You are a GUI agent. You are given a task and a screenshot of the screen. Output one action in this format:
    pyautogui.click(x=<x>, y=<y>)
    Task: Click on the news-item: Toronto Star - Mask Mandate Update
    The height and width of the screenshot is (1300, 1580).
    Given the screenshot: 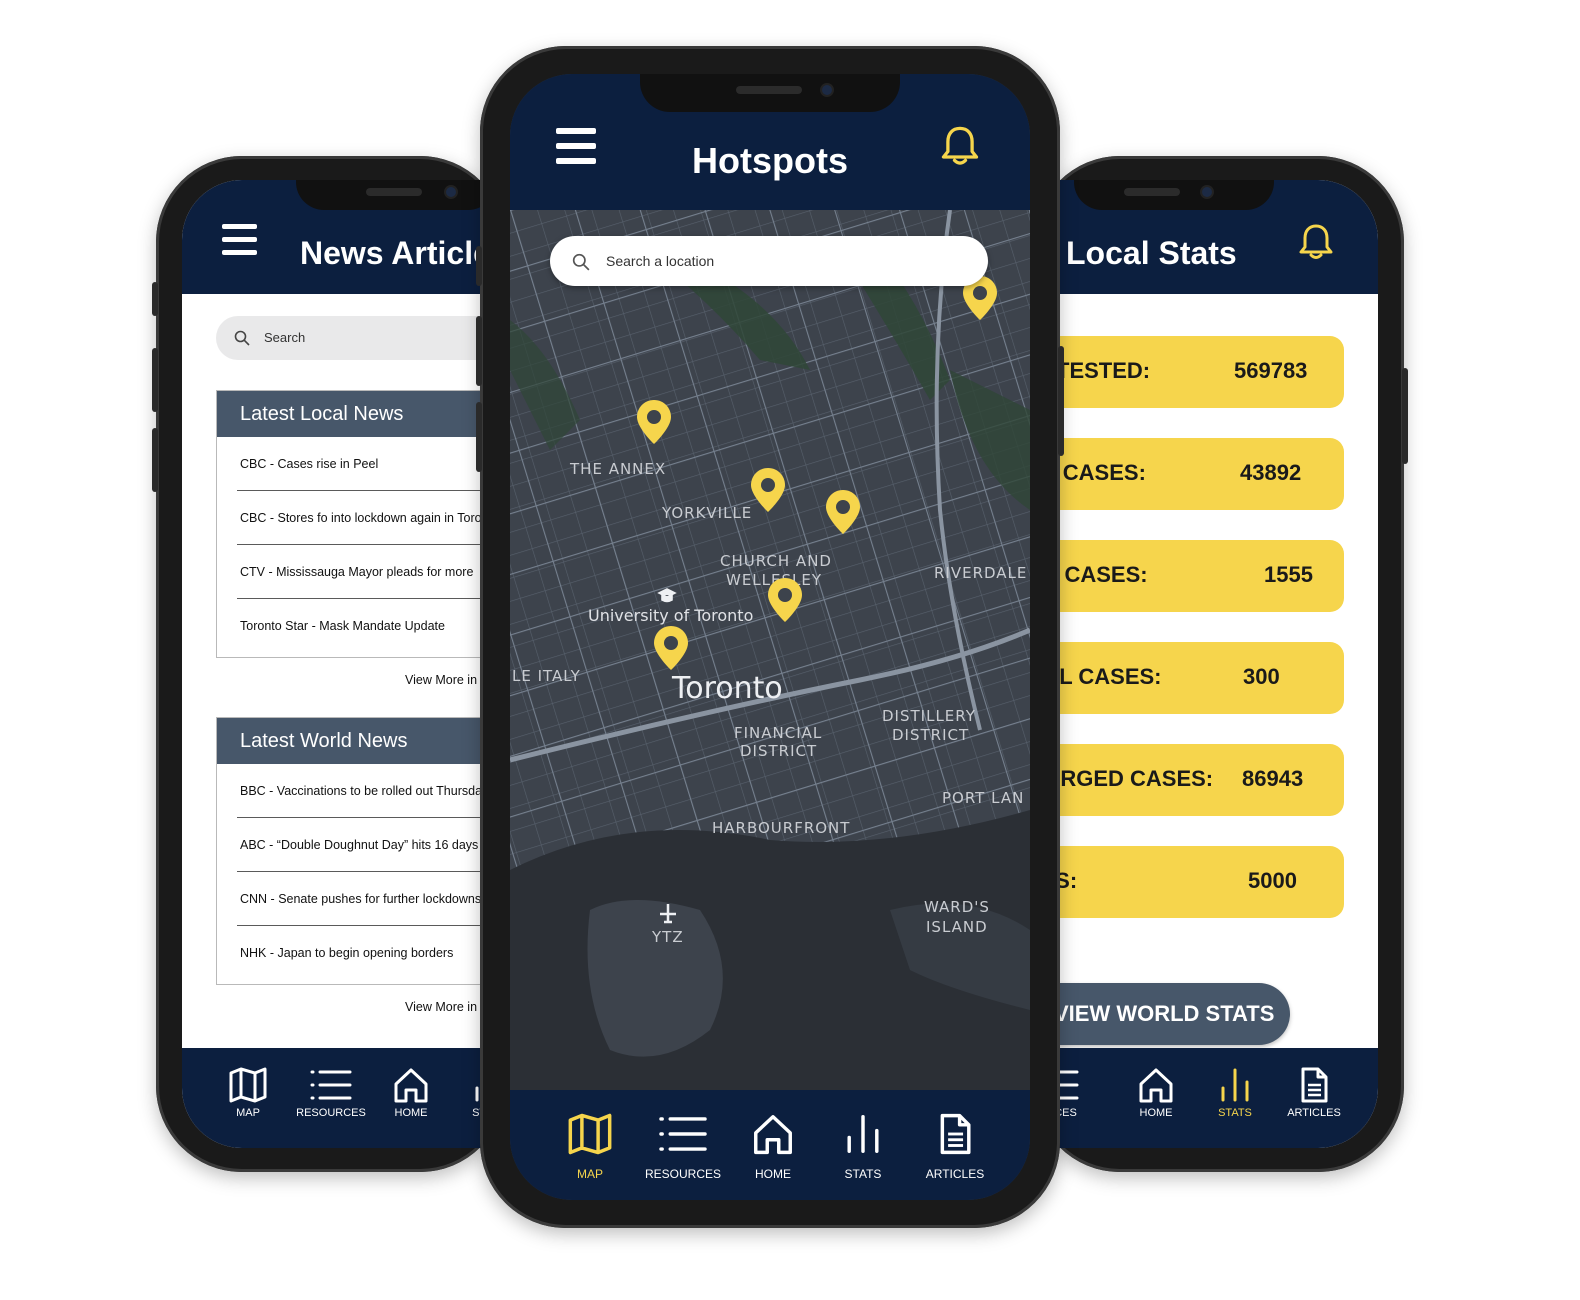 What is the action you would take?
    pyautogui.click(x=371, y=626)
    